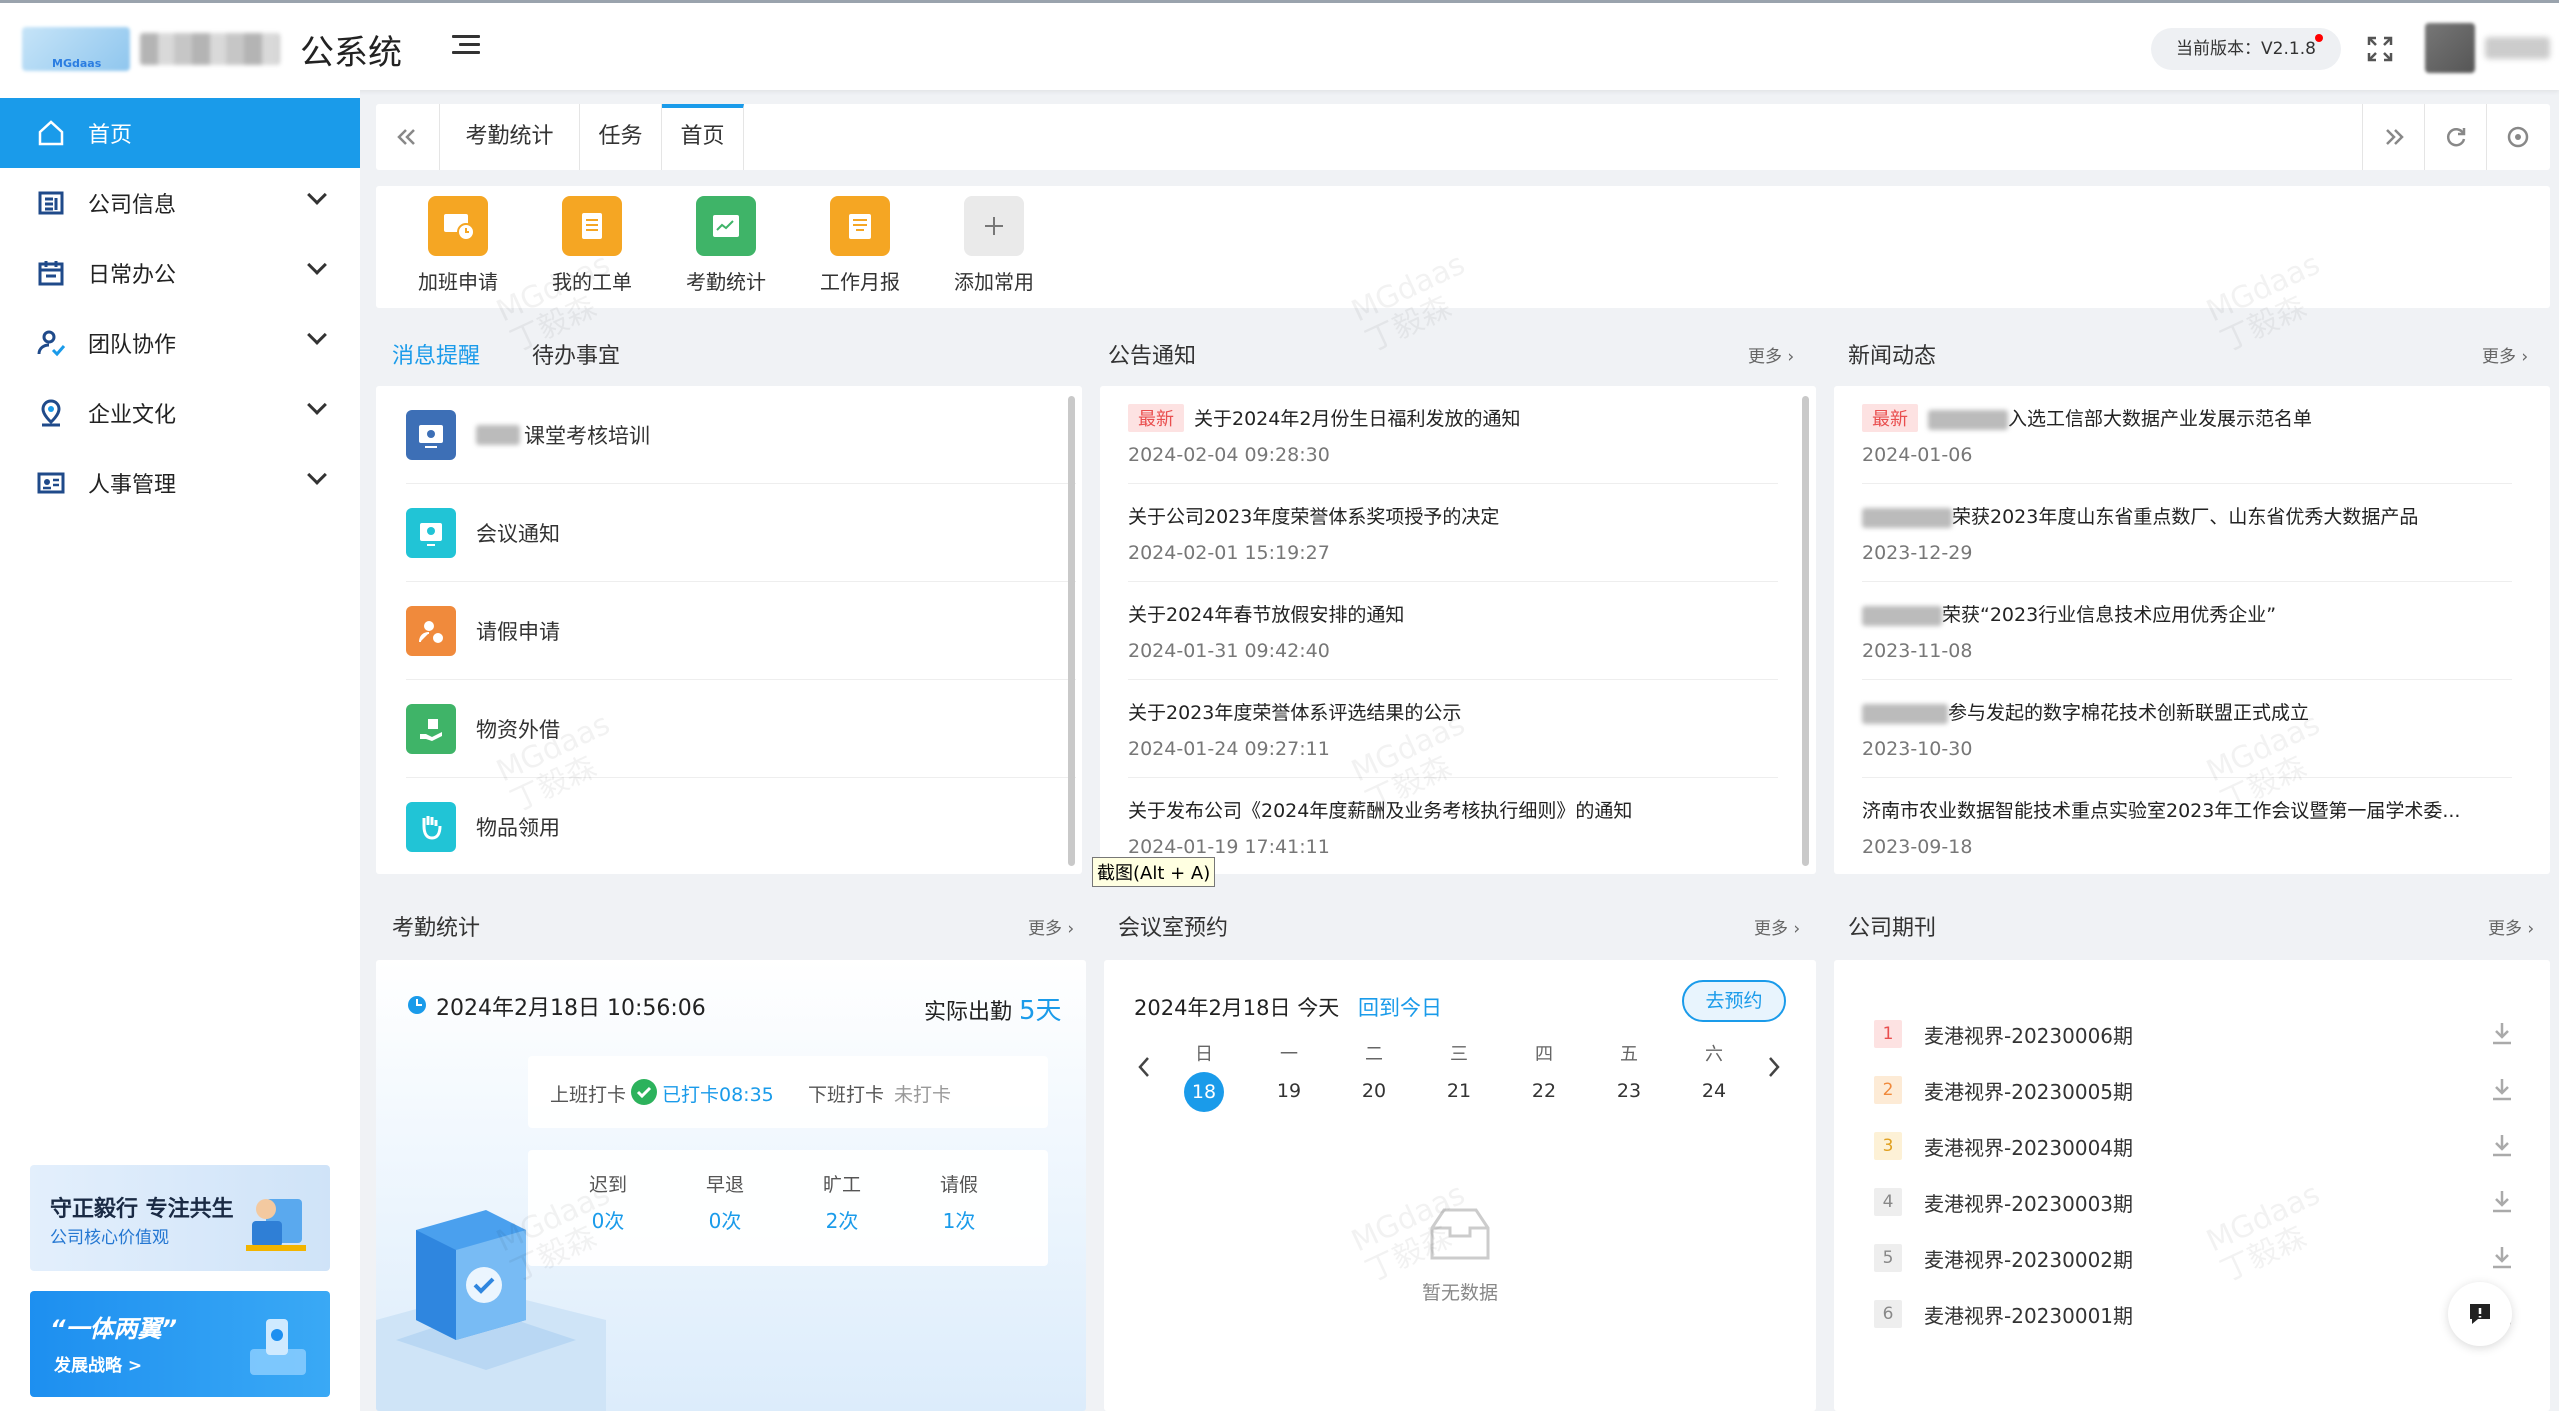 The height and width of the screenshot is (1411, 2559). Describe the element at coordinates (2194, 1314) in the screenshot. I see `list-item: 6 麦港视界-20230001期` at that location.